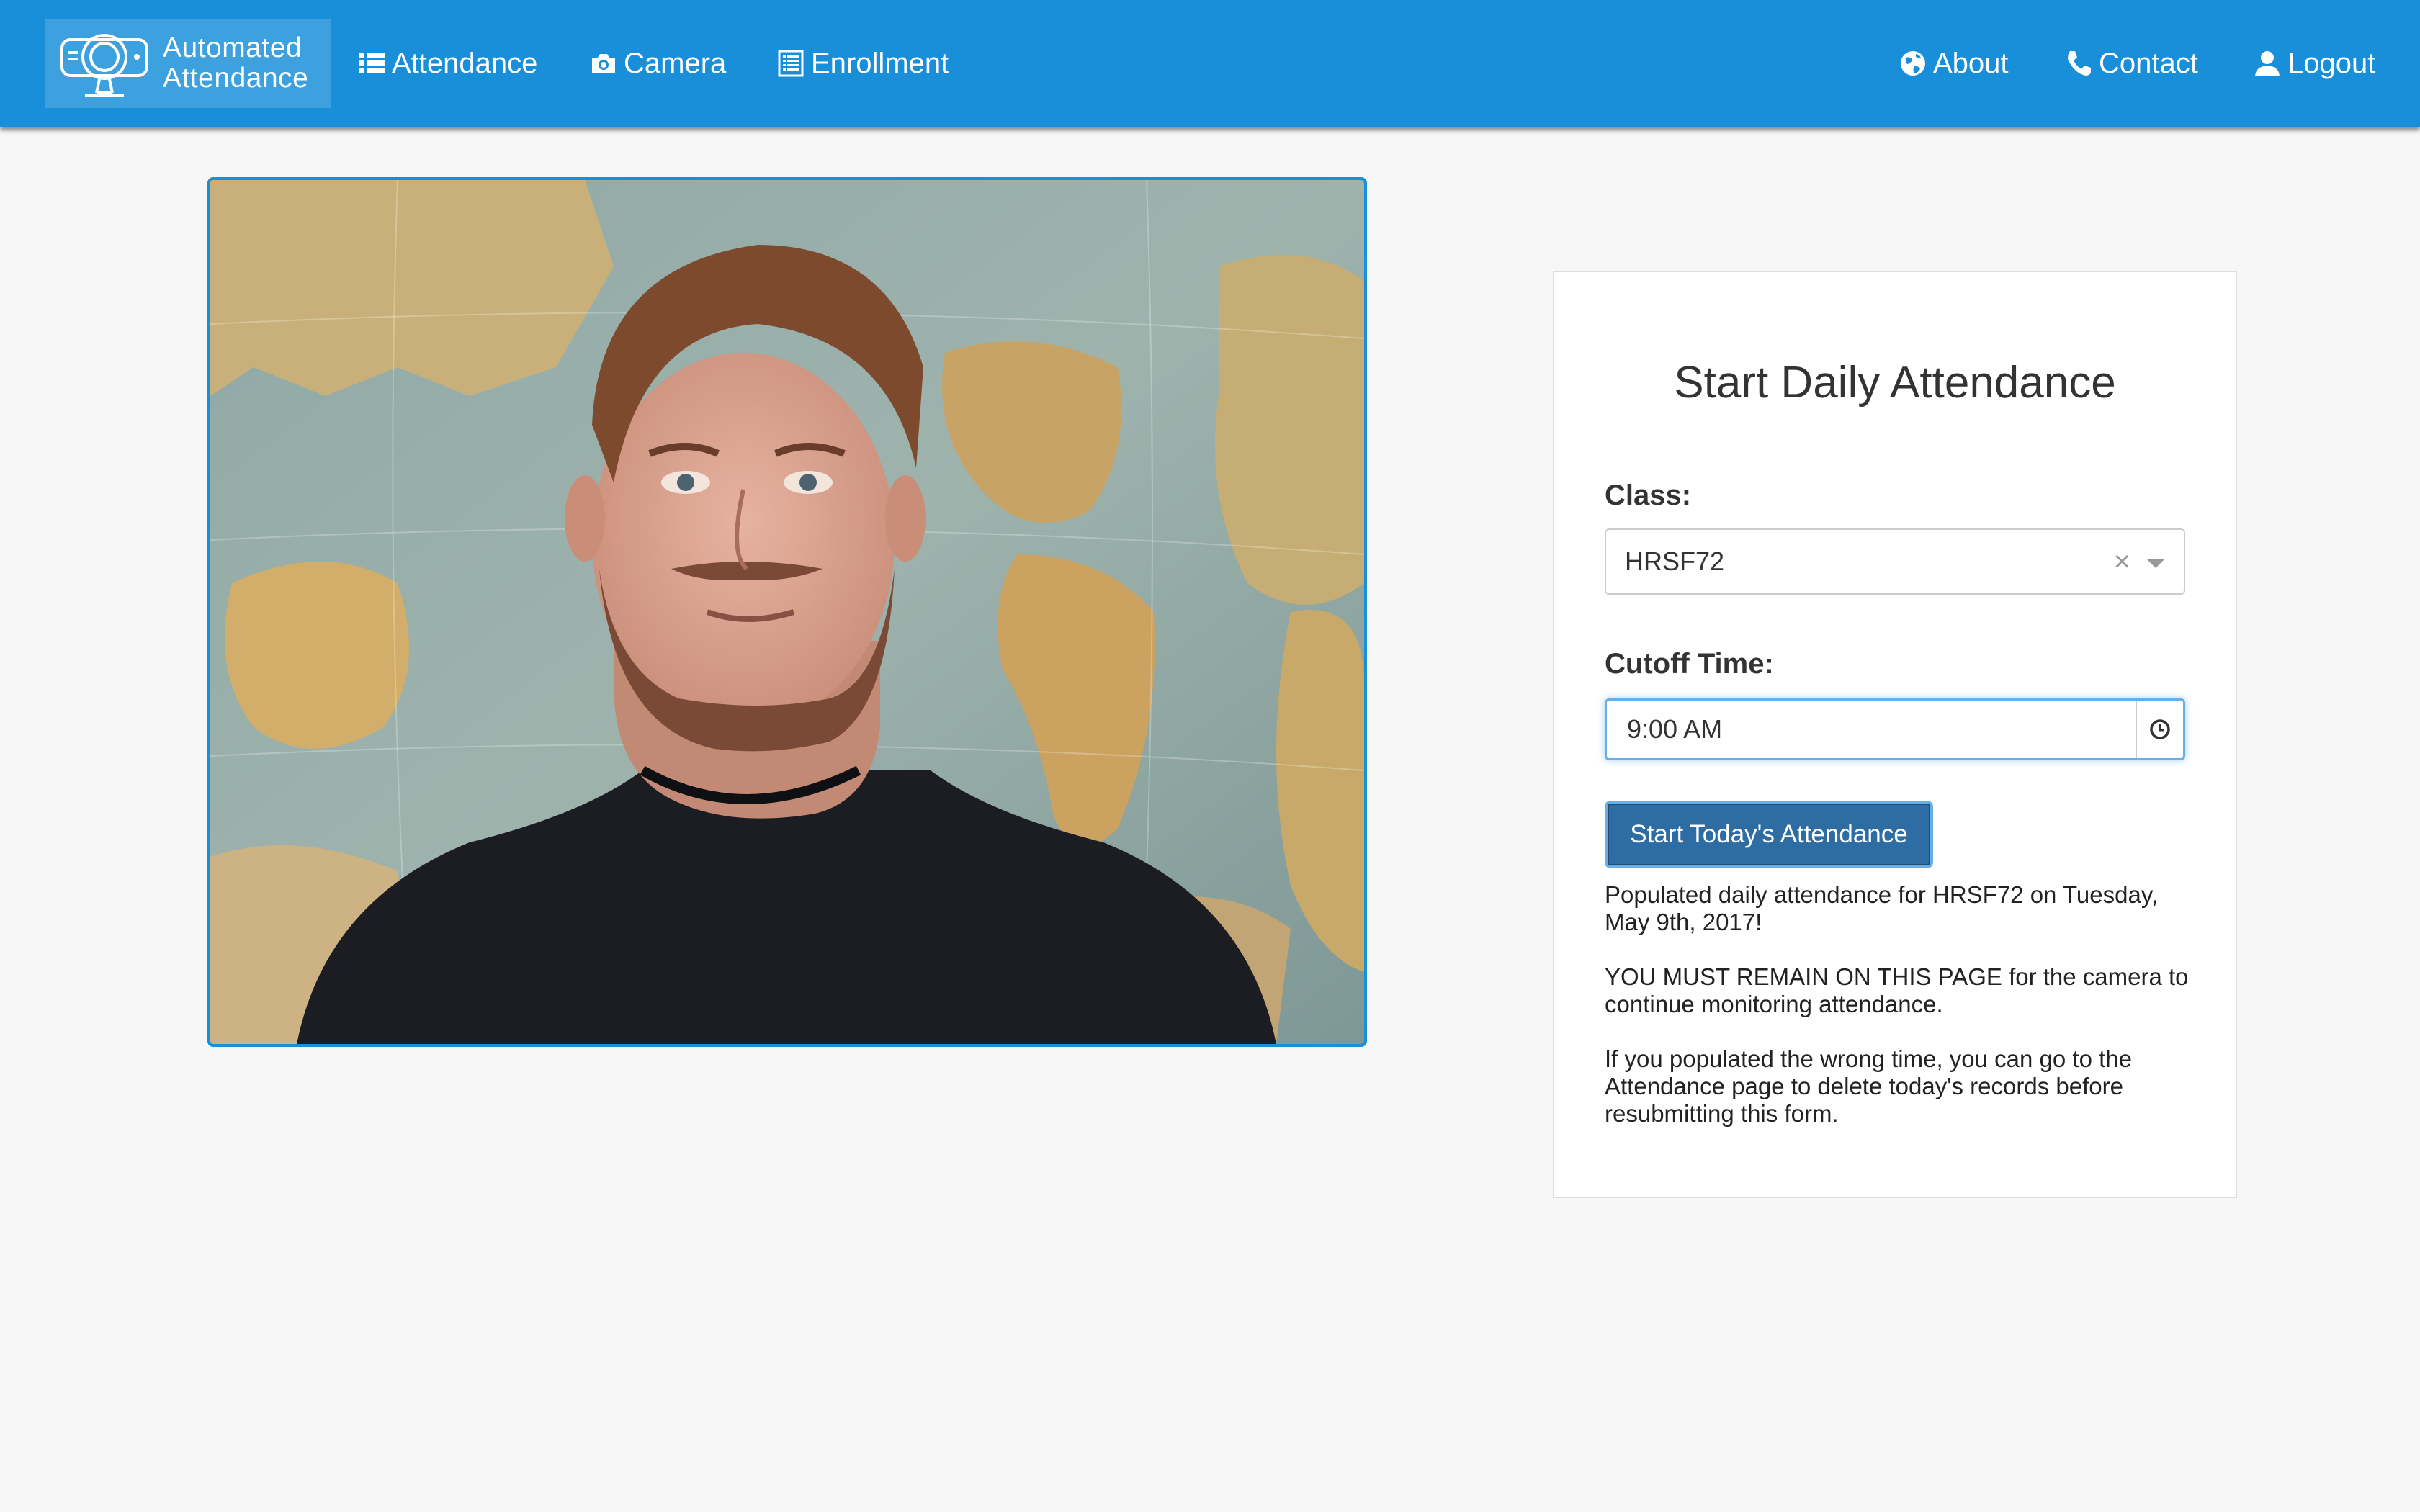 The height and width of the screenshot is (1512, 2420). What do you see at coordinates (2122, 561) in the screenshot?
I see `clear-selection-icon: ×` at bounding box center [2122, 561].